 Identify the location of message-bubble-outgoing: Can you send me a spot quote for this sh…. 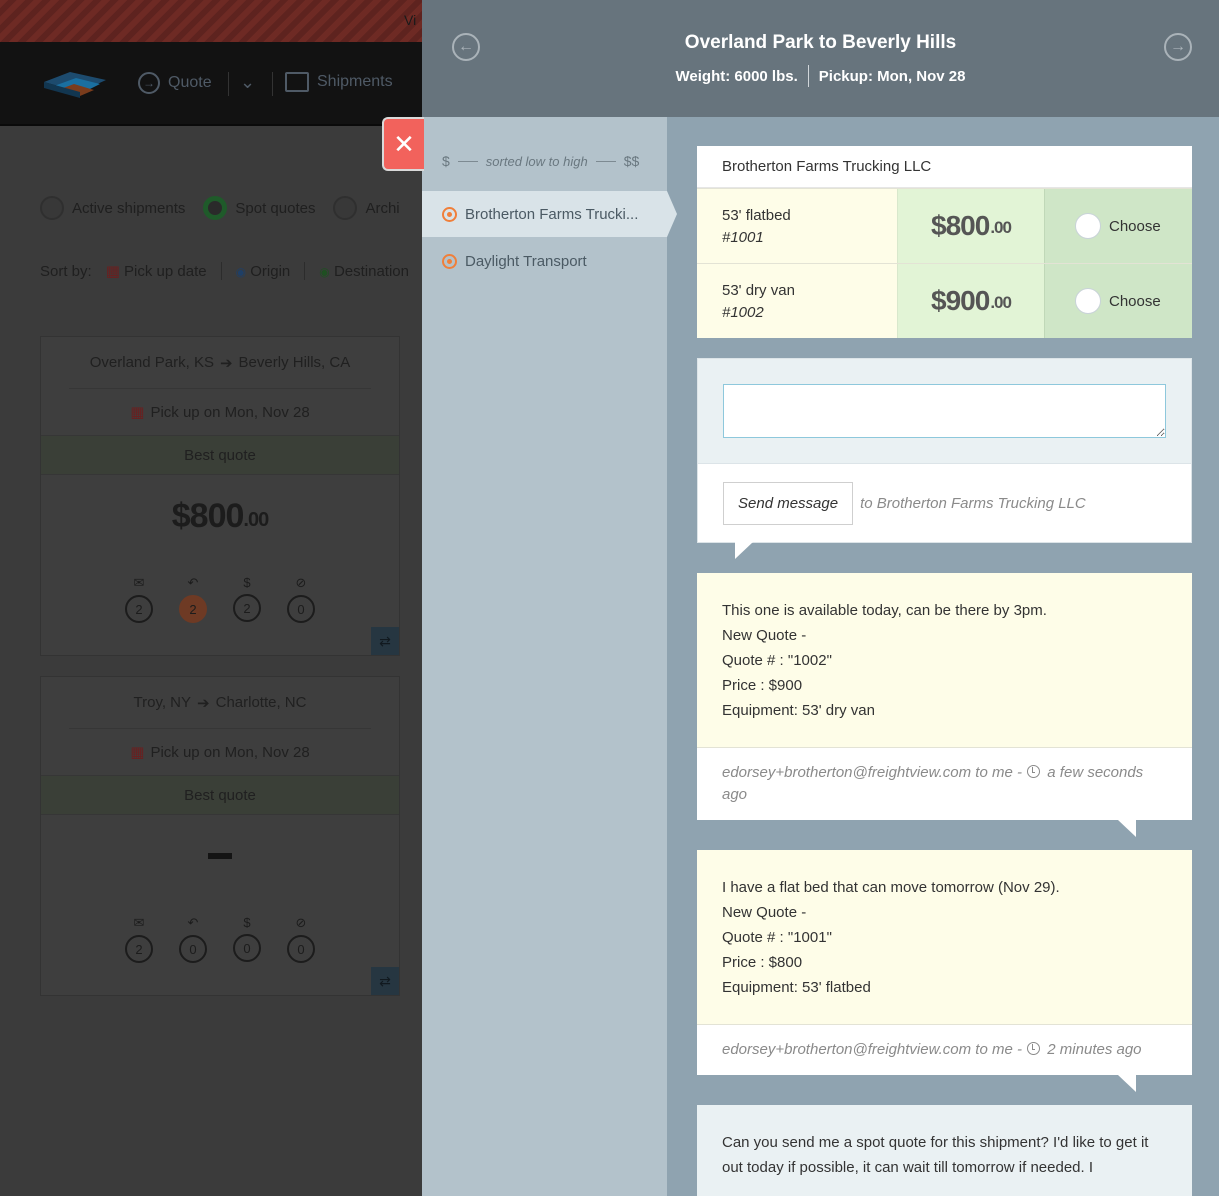
(944, 1150).